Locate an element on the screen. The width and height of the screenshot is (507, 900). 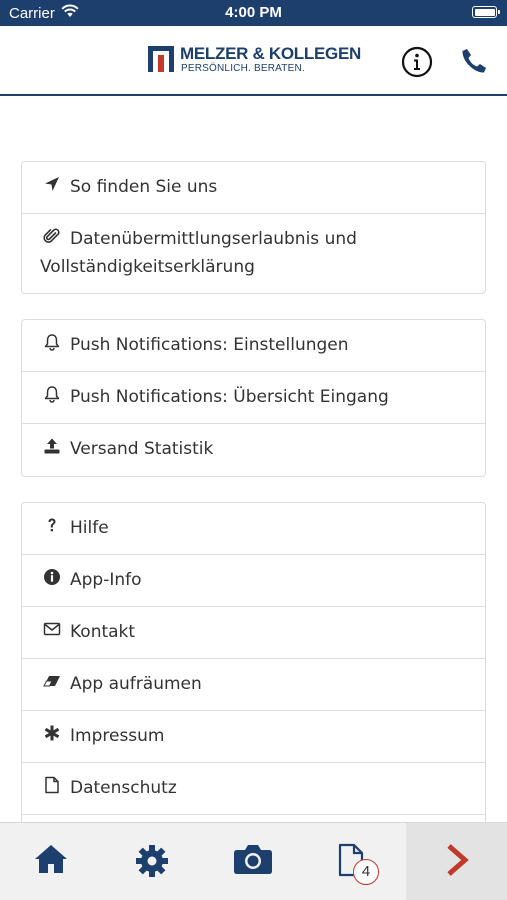
gear-icon is located at coordinates (151, 861).